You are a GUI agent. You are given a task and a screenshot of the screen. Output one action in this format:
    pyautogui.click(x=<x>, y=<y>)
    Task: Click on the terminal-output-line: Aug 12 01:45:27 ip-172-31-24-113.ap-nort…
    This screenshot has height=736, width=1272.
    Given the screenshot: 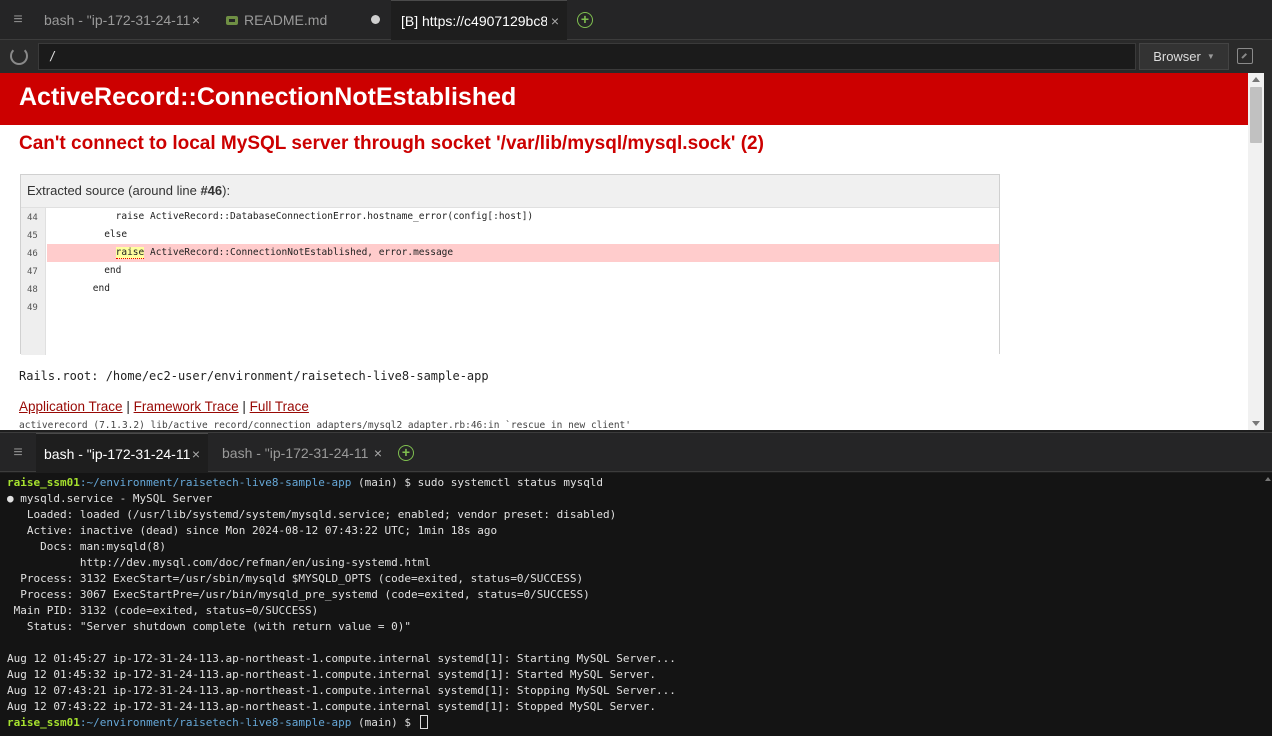 What is the action you would take?
    pyautogui.click(x=341, y=658)
    